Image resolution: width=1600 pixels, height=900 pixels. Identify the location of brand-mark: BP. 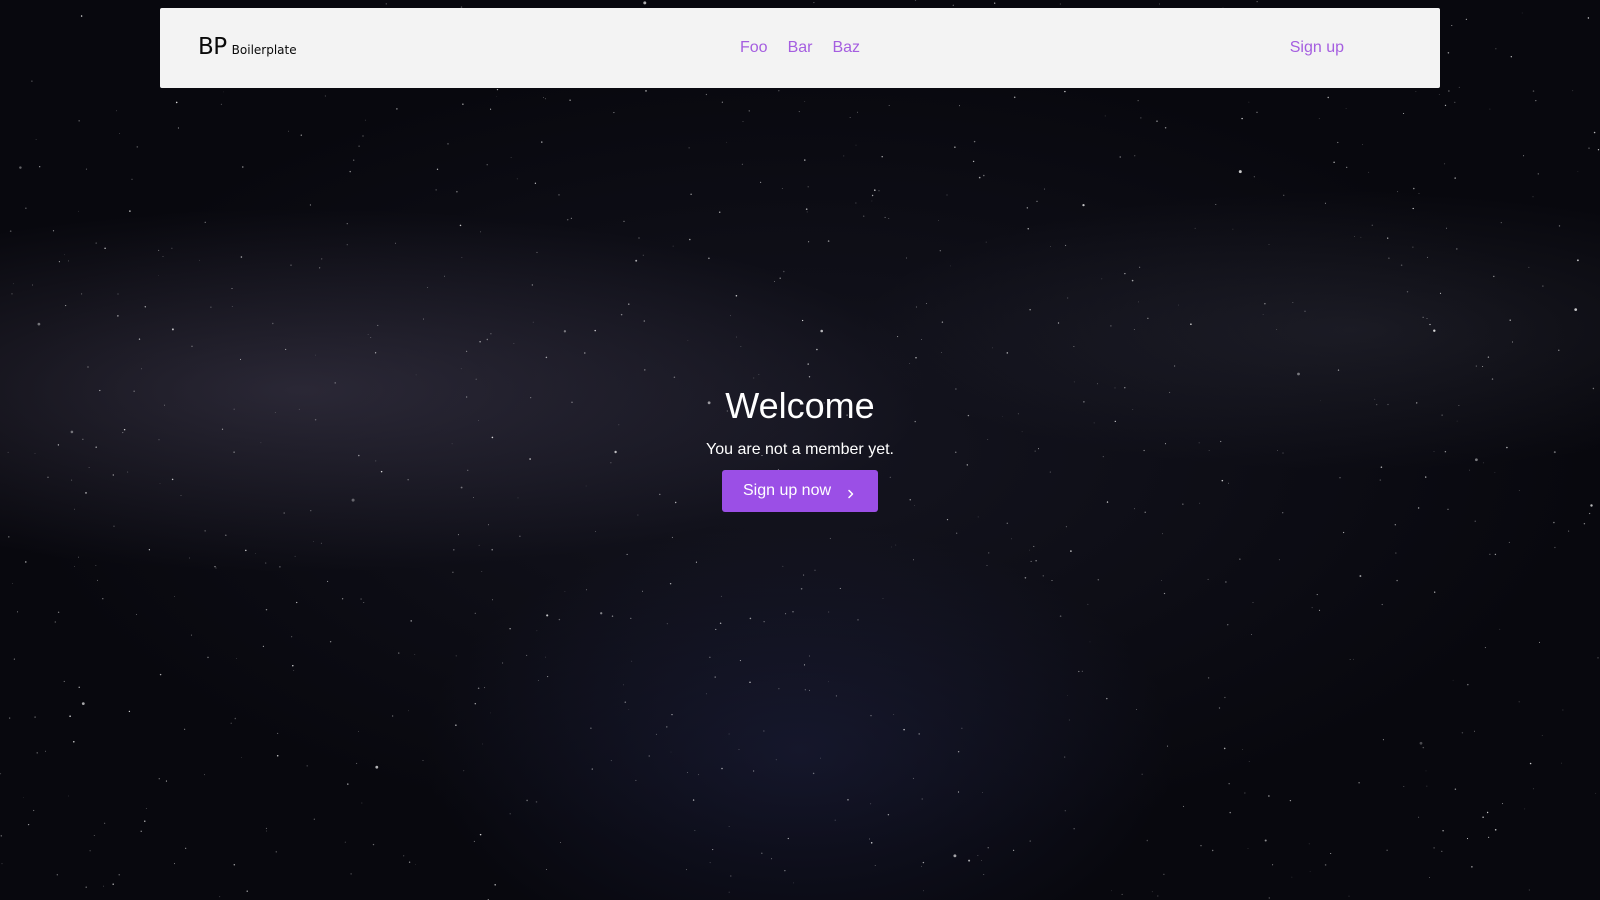
(212, 47).